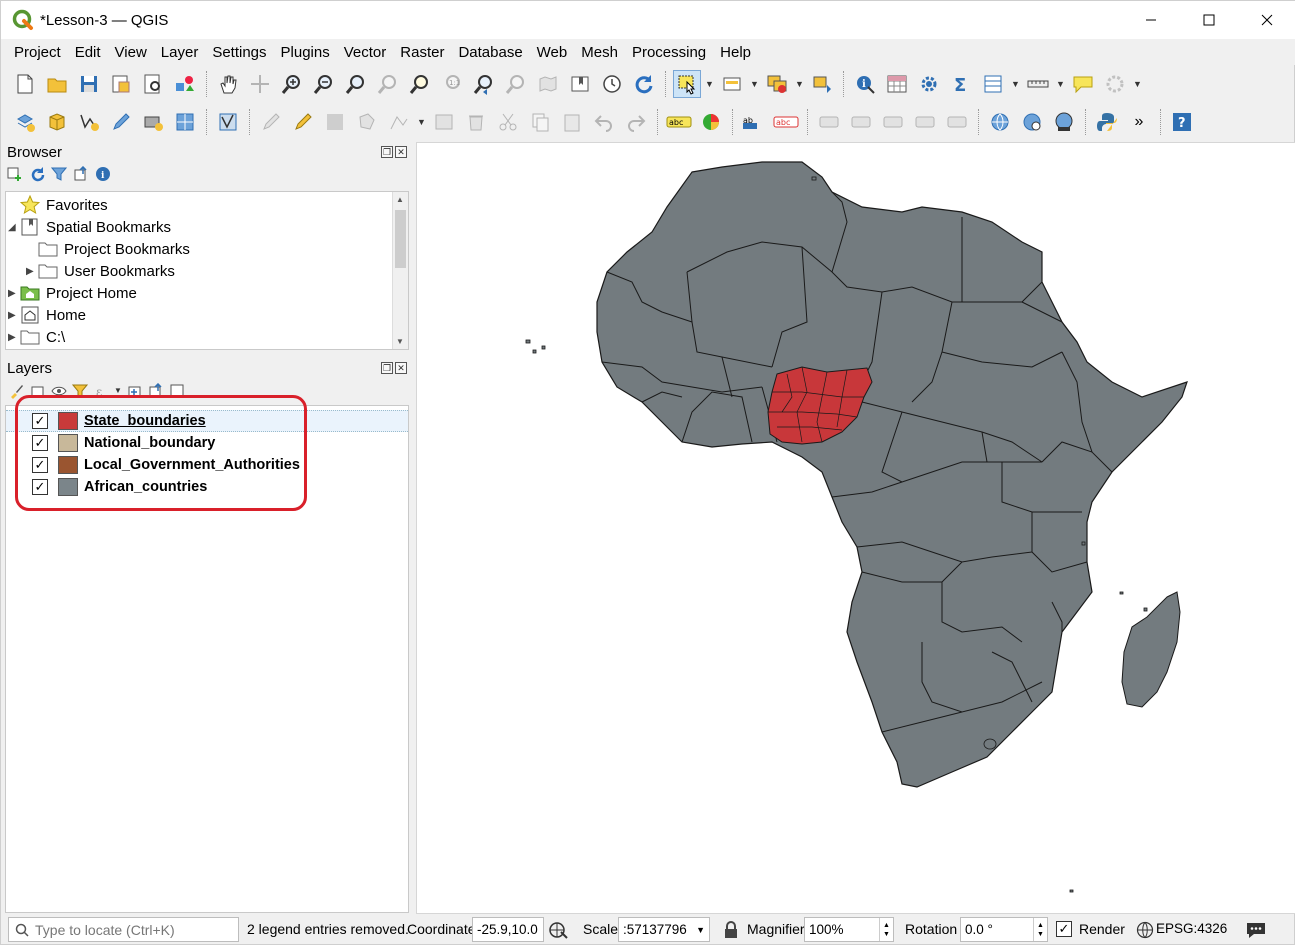  I want to click on globe-network-button, so click(1064, 122).